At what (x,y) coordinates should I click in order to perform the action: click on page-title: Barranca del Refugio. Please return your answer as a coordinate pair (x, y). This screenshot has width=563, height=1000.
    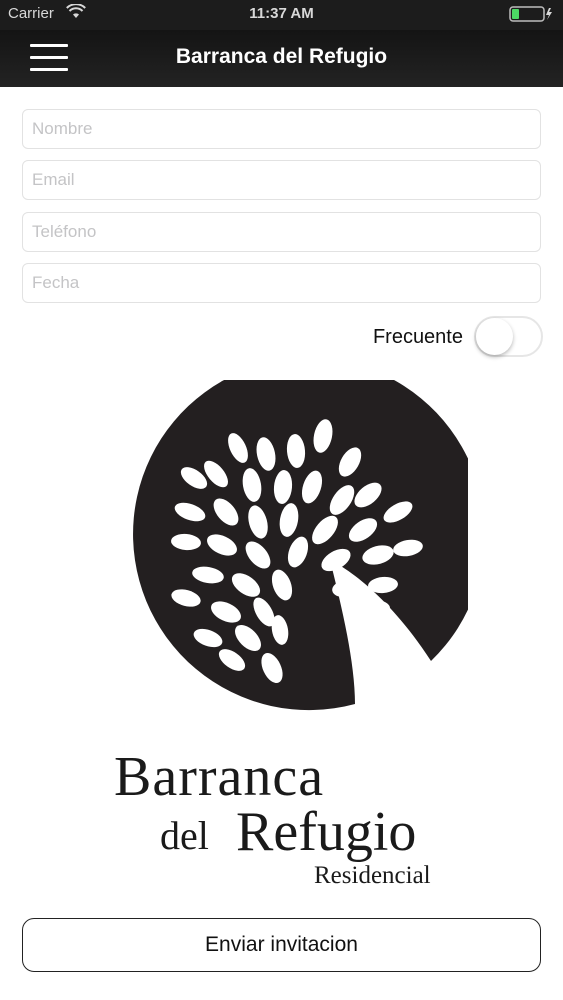
    Looking at the image, I should click on (281, 56).